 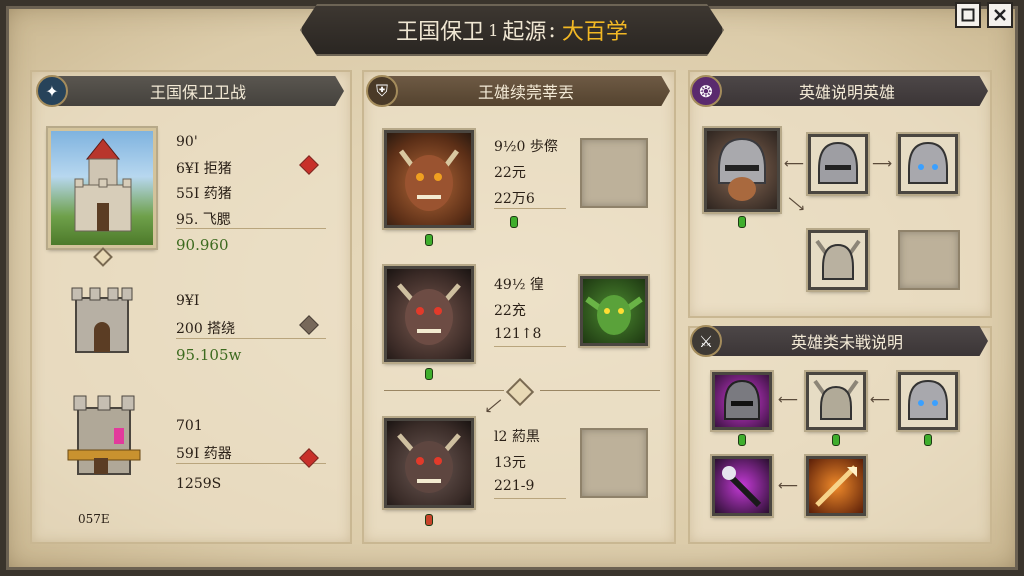 I want to click on steel-helmet-icon, so click(x=928, y=399).